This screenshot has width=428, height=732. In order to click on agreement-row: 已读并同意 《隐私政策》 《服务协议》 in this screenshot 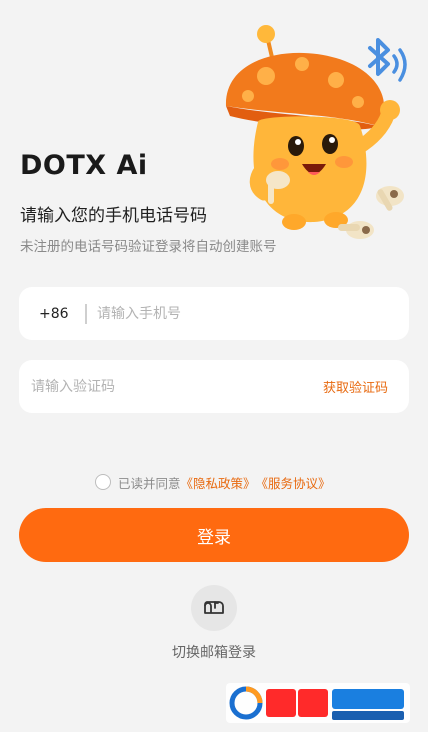, I will do `click(213, 482)`.